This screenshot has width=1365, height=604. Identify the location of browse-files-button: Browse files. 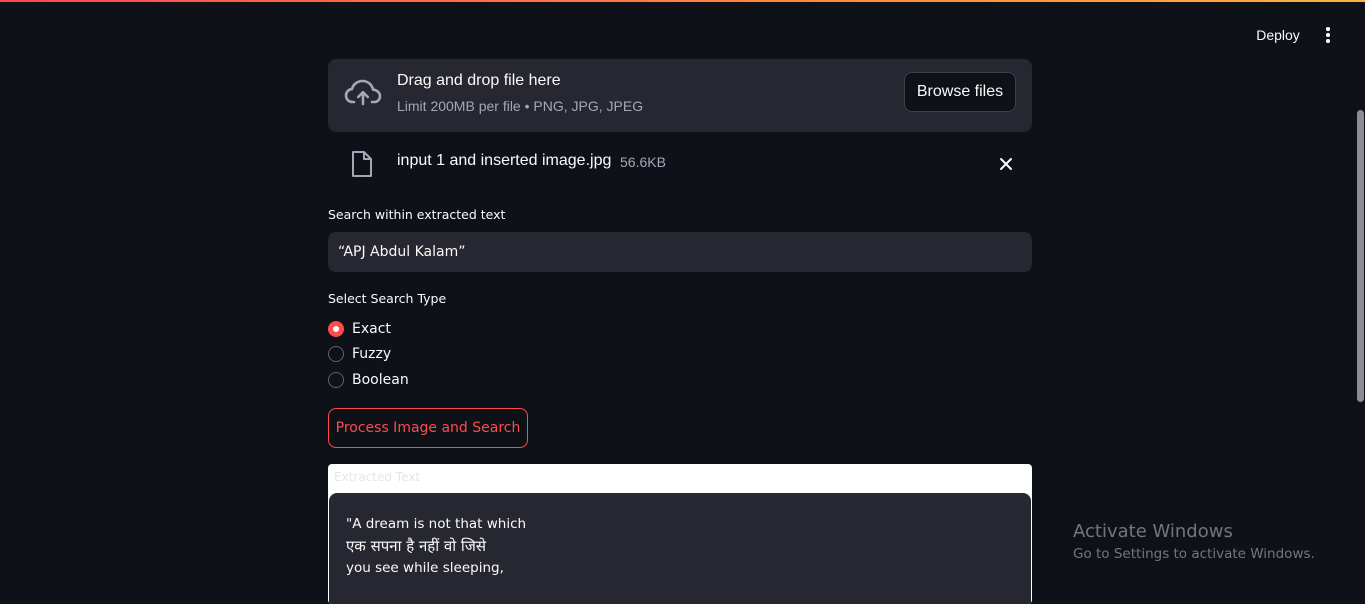
(960, 92).